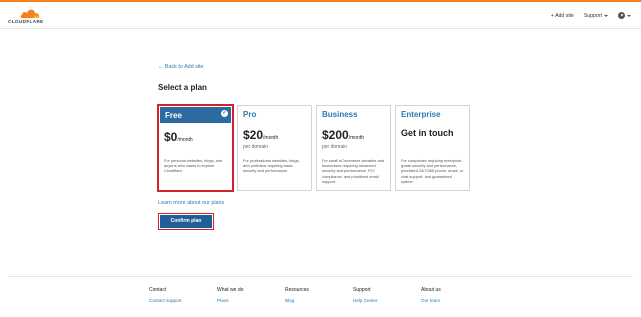  I want to click on confirm-plan-button: Confirm plan, so click(186, 221).